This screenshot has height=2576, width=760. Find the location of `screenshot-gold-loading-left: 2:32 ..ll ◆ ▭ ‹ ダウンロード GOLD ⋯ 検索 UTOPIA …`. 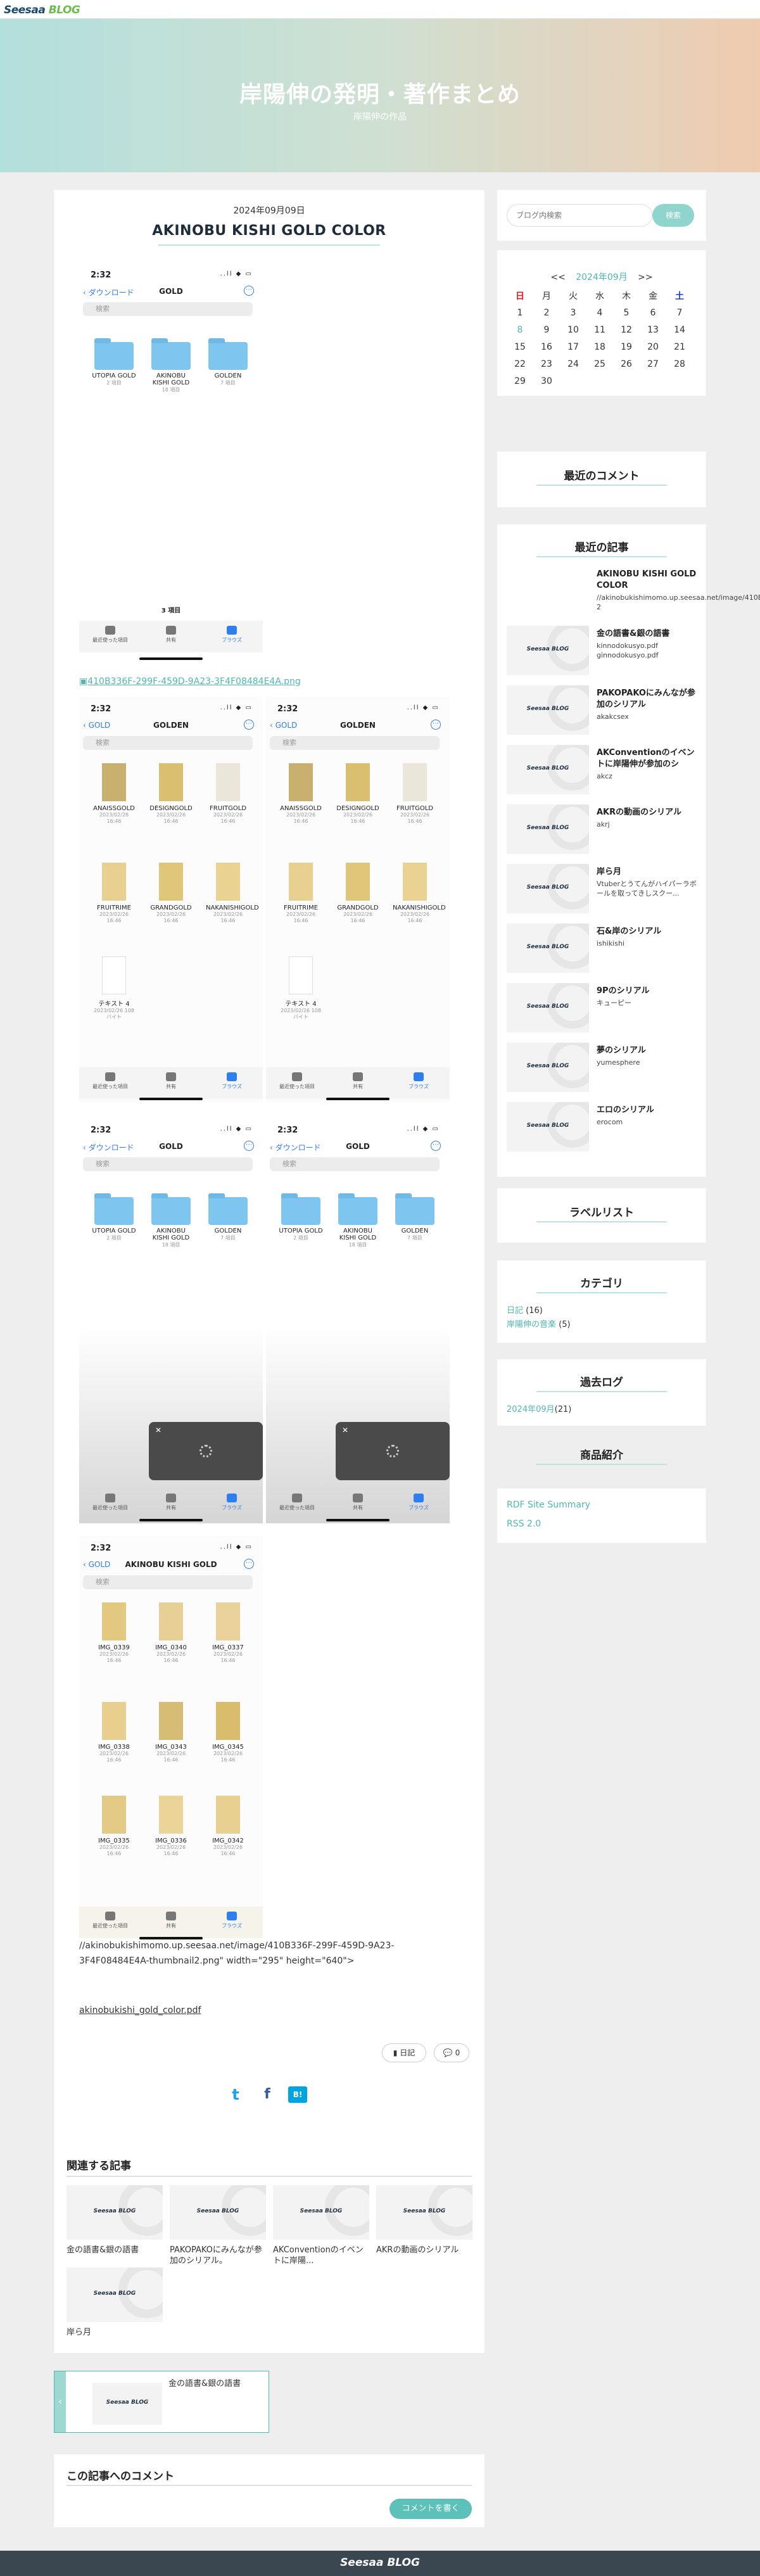

screenshot-gold-loading-left: 2:32 ..ll ◆ ▭ ‹ ダウンロード GOLD ⋯ 検索 UTOPIA … is located at coordinates (171, 1321).